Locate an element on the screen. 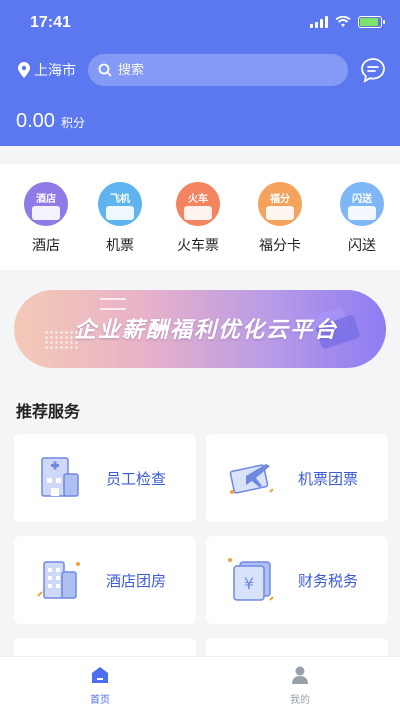 The width and height of the screenshot is (400, 710). quick-item-flight: 飞机 机票 is located at coordinates (120, 218).